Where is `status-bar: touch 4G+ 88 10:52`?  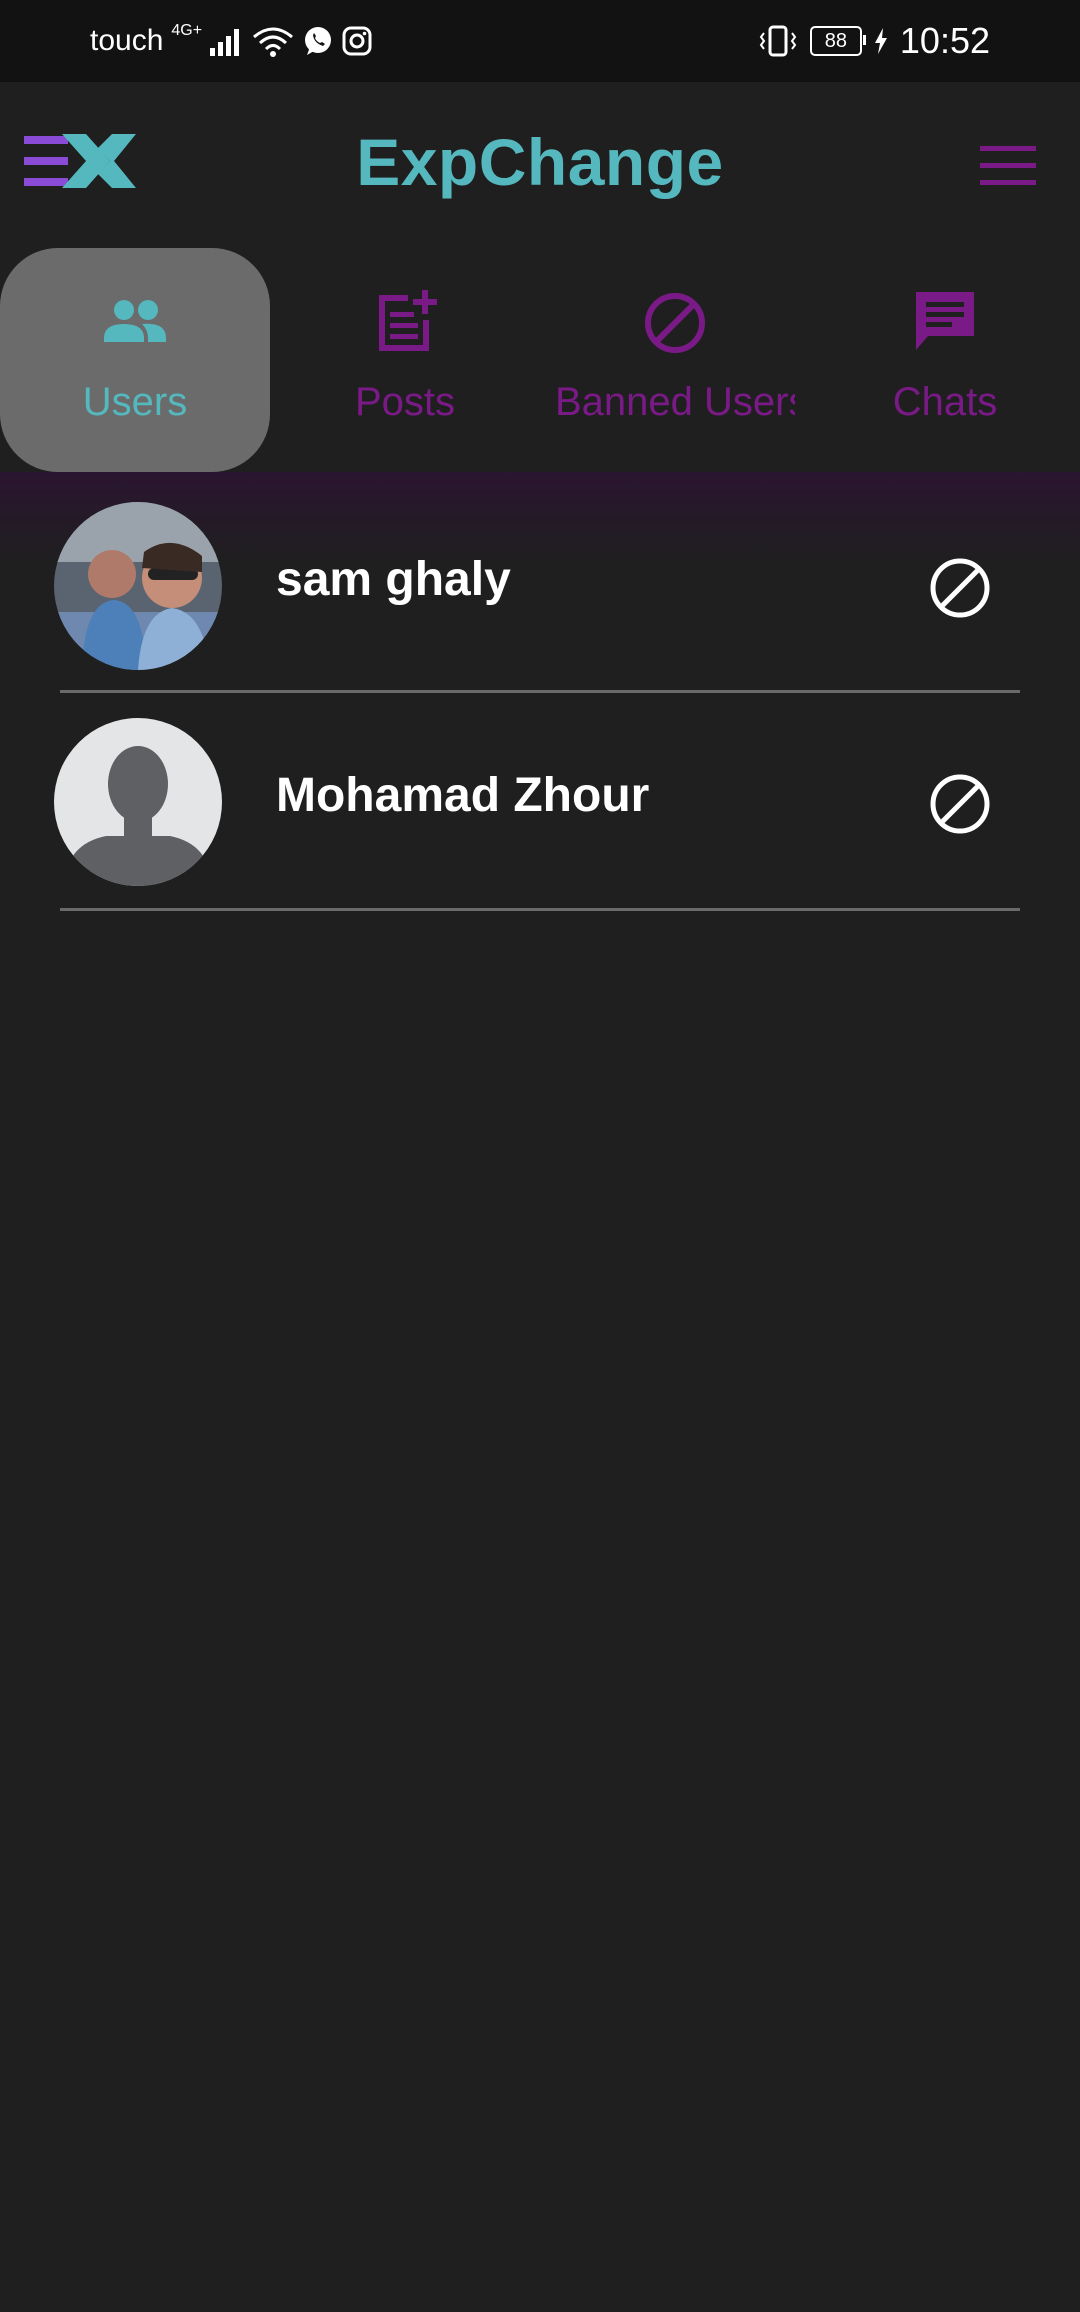 status-bar: touch 4G+ 88 10:52 is located at coordinates (540, 41).